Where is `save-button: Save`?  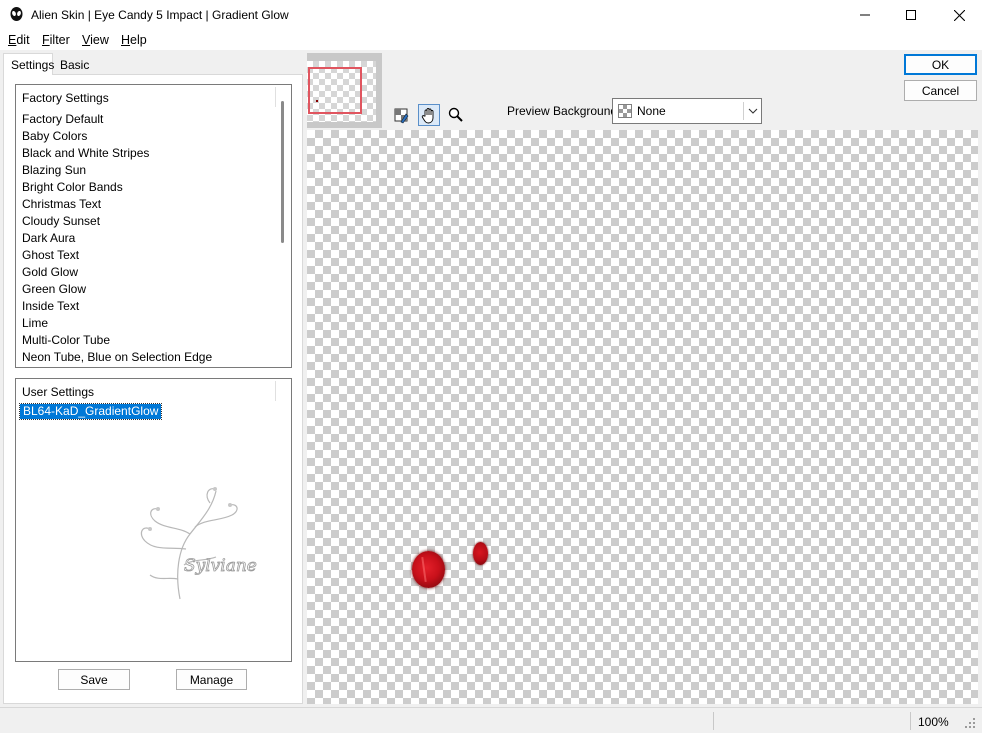
save-button: Save is located at coordinates (94, 679).